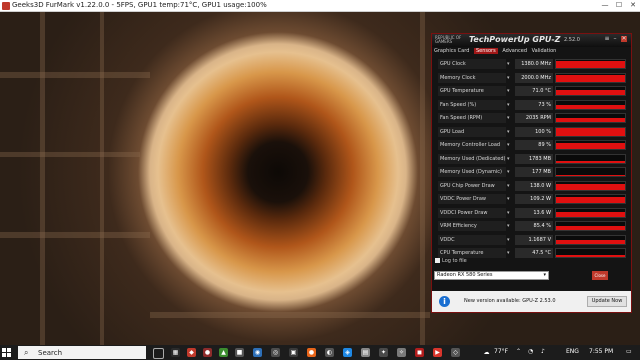  I want to click on close-button: ✕, so click(633, 5).